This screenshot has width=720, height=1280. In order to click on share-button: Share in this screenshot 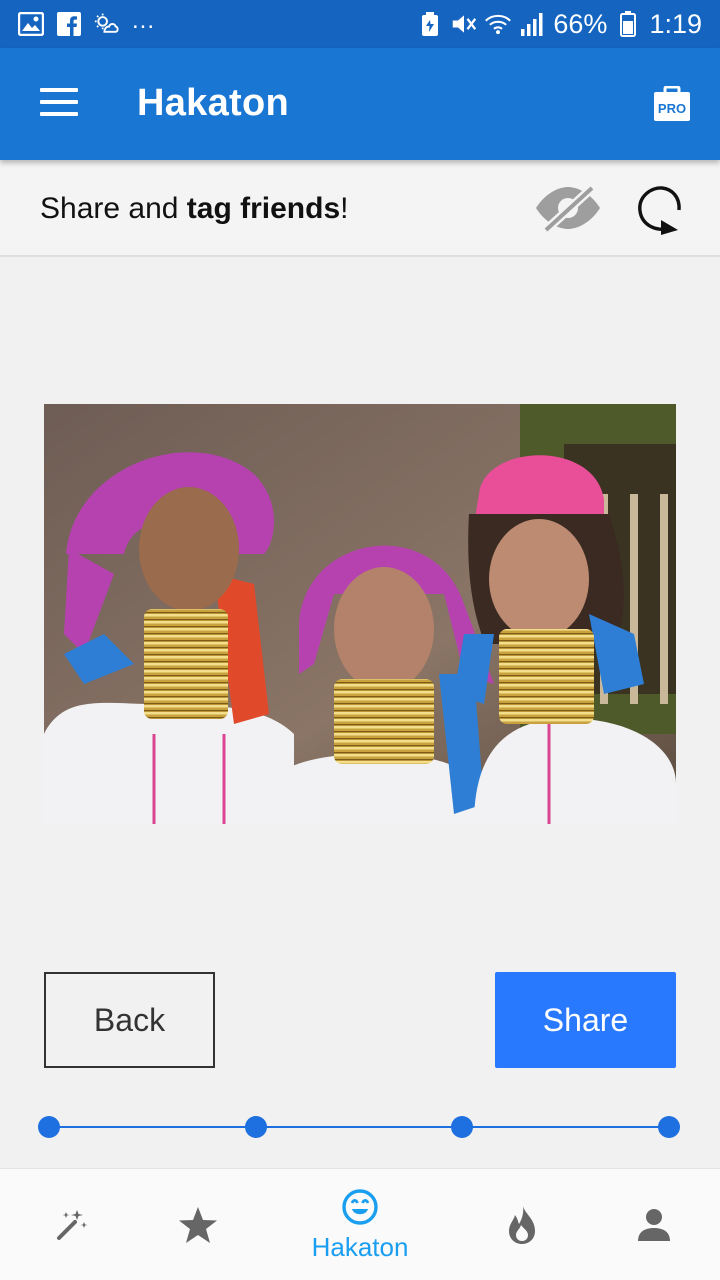, I will do `click(585, 1020)`.